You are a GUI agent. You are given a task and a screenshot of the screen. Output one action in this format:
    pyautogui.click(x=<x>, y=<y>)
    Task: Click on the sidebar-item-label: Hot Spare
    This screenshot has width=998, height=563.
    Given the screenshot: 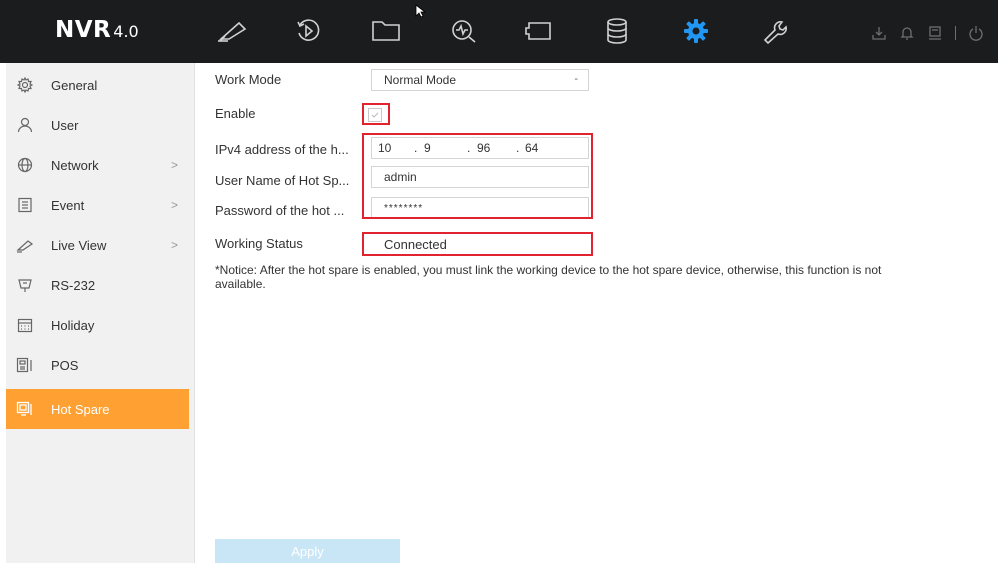 What is the action you would take?
    pyautogui.click(x=80, y=409)
    